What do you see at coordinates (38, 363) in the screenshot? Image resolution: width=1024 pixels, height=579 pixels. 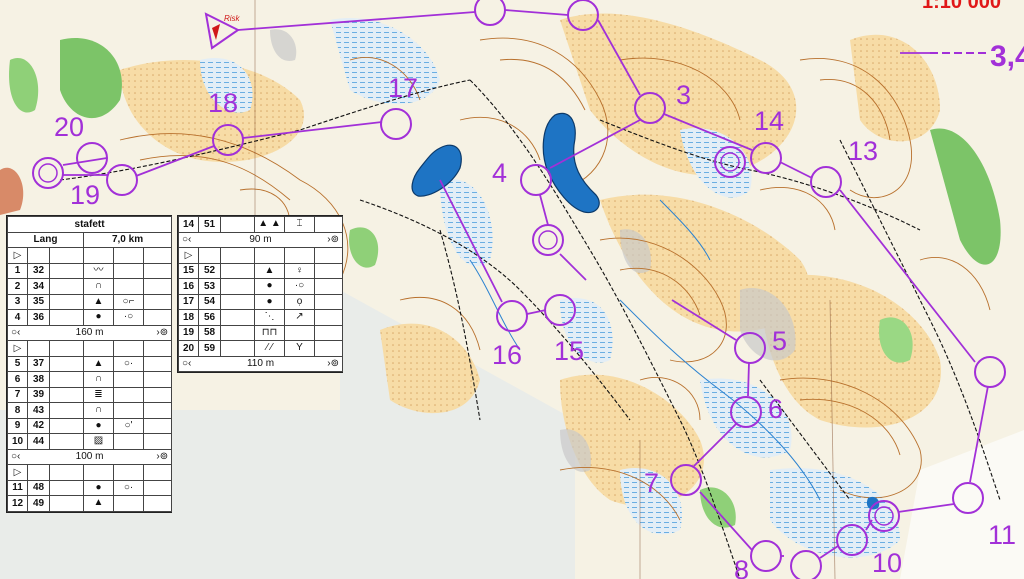 I see `description-code: 37` at bounding box center [38, 363].